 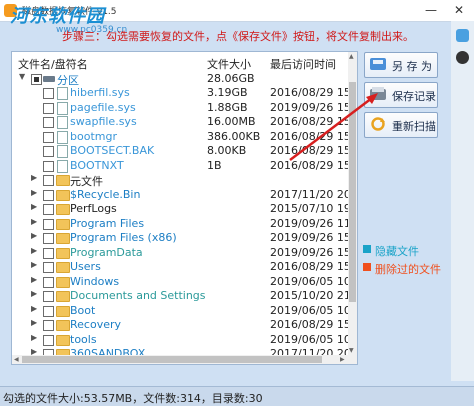 What do you see at coordinates (397, 251) in the screenshot?
I see `legend-hidden-label: 隐藏文件` at bounding box center [397, 251].